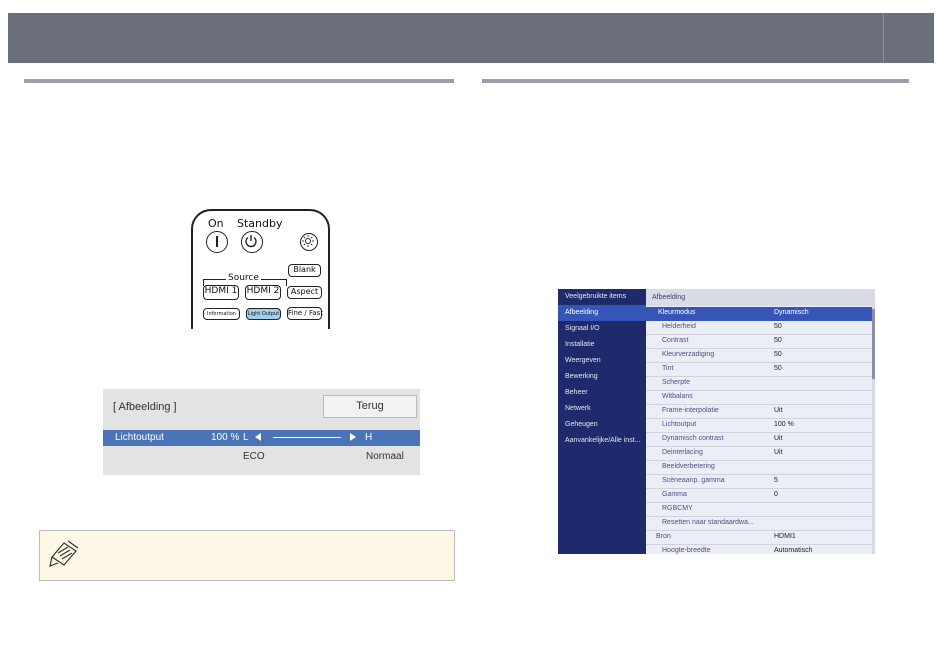 This screenshot has height=660, width=950. Describe the element at coordinates (64, 553) in the screenshot. I see `note-pencil-icon` at that location.